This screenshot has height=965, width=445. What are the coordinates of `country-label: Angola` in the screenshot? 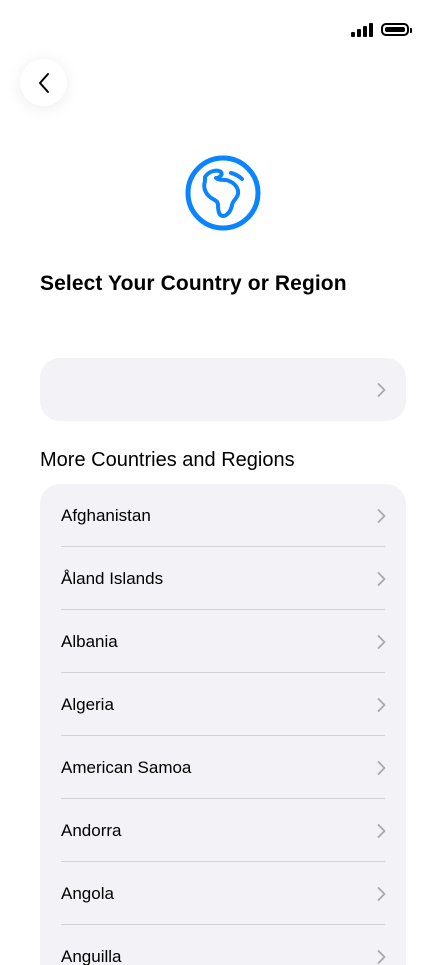 It's located at (87, 893).